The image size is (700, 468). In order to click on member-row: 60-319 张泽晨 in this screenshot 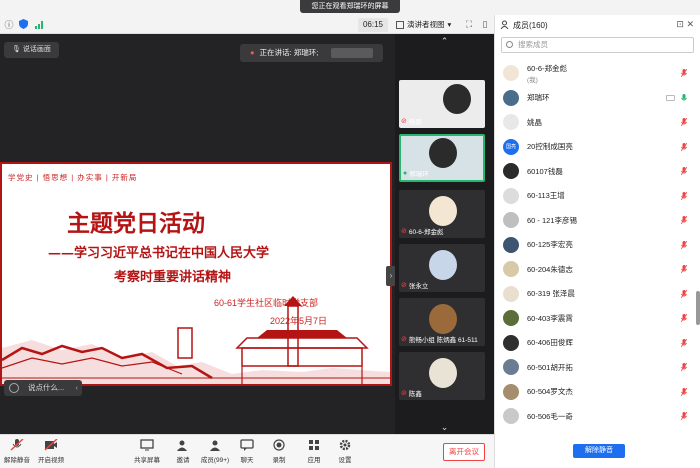, I will do `click(597, 294)`.